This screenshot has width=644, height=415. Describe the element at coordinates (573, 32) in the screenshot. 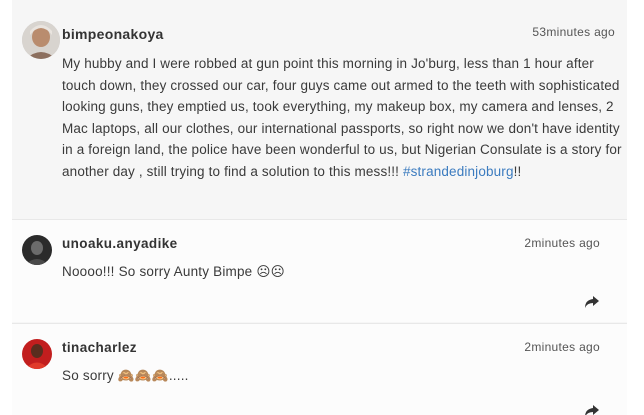

I see `post-timestamp: 53minutes ago` at that location.